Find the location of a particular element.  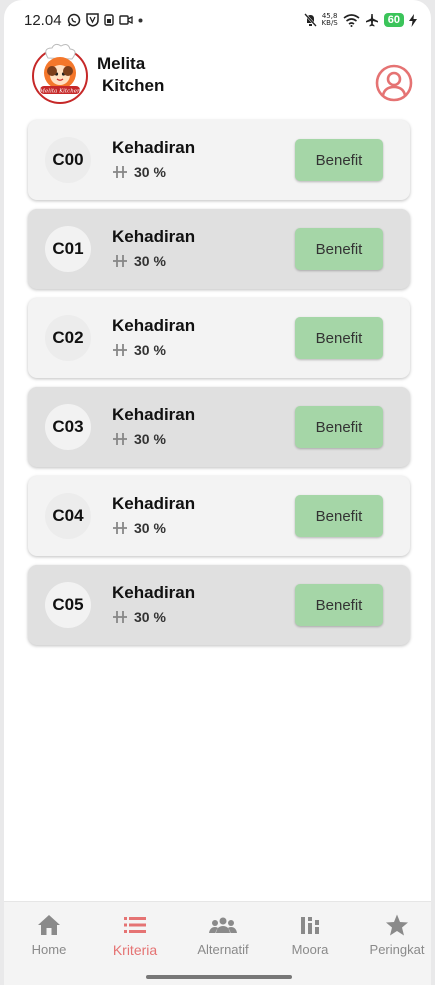

criteria-card: C01 Kehadiran 30 % Benefit is located at coordinates (219, 249).